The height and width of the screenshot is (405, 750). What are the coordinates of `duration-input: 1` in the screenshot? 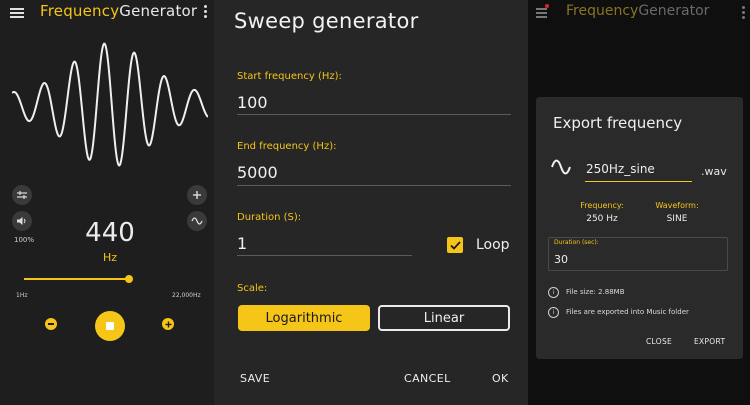 It's located at (242, 243).